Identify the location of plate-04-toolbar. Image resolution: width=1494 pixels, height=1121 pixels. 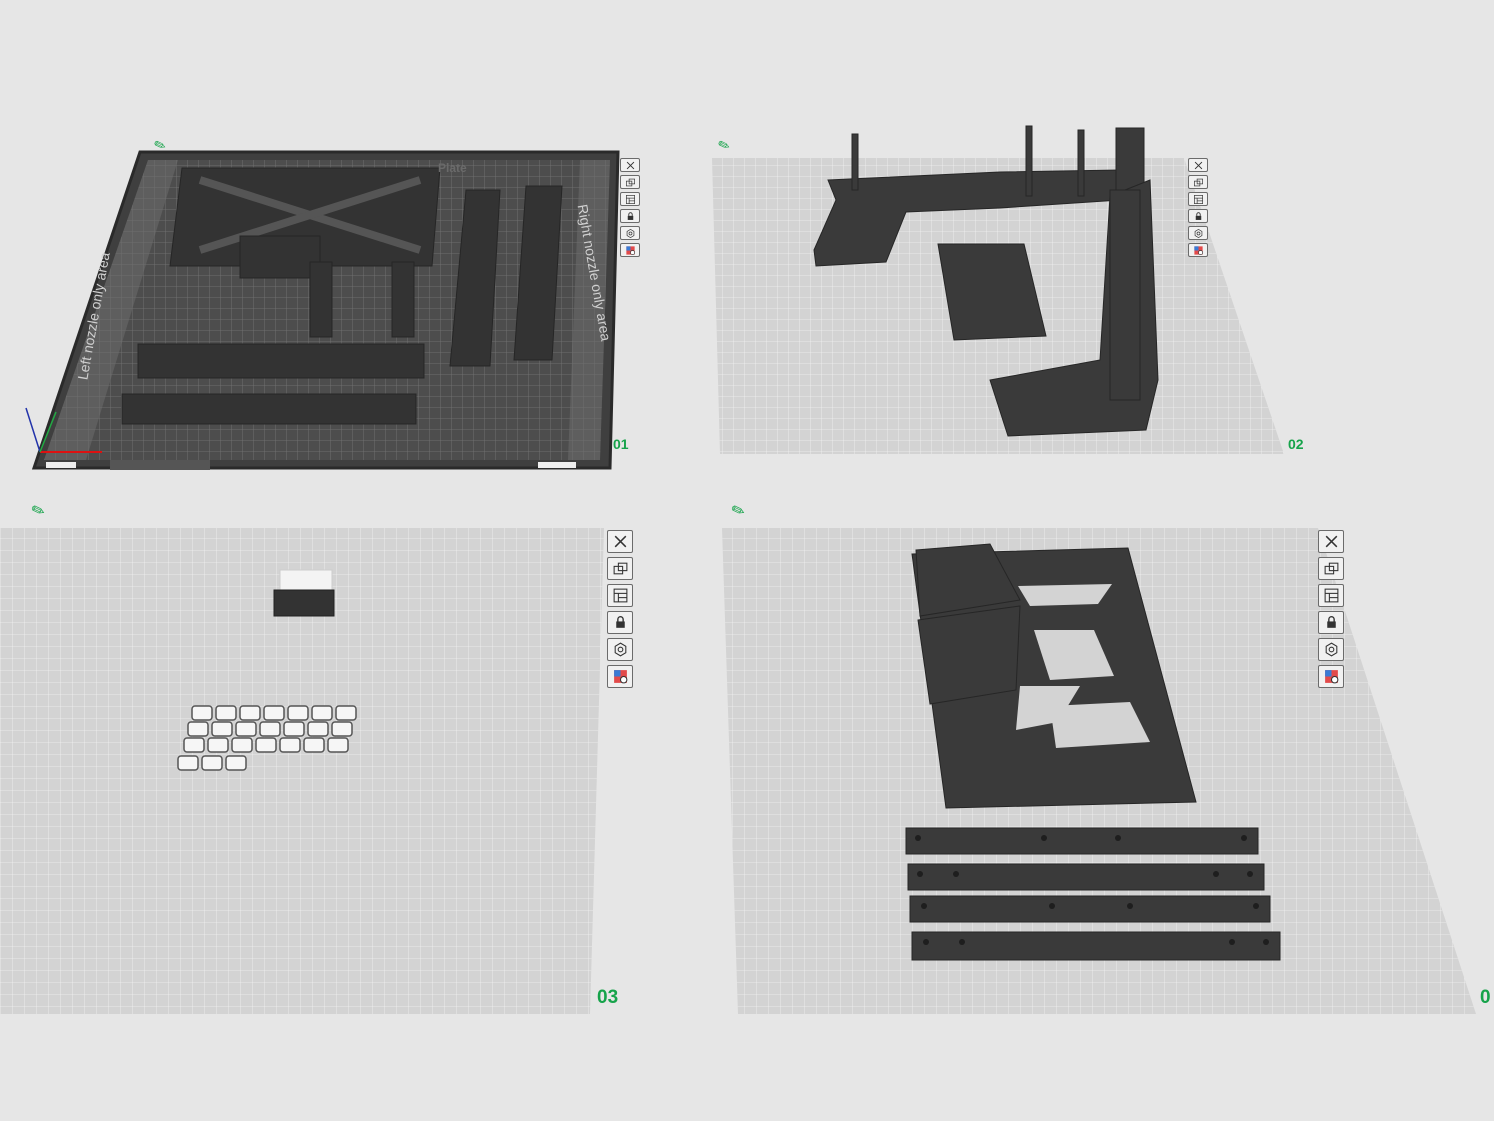
(1331, 609).